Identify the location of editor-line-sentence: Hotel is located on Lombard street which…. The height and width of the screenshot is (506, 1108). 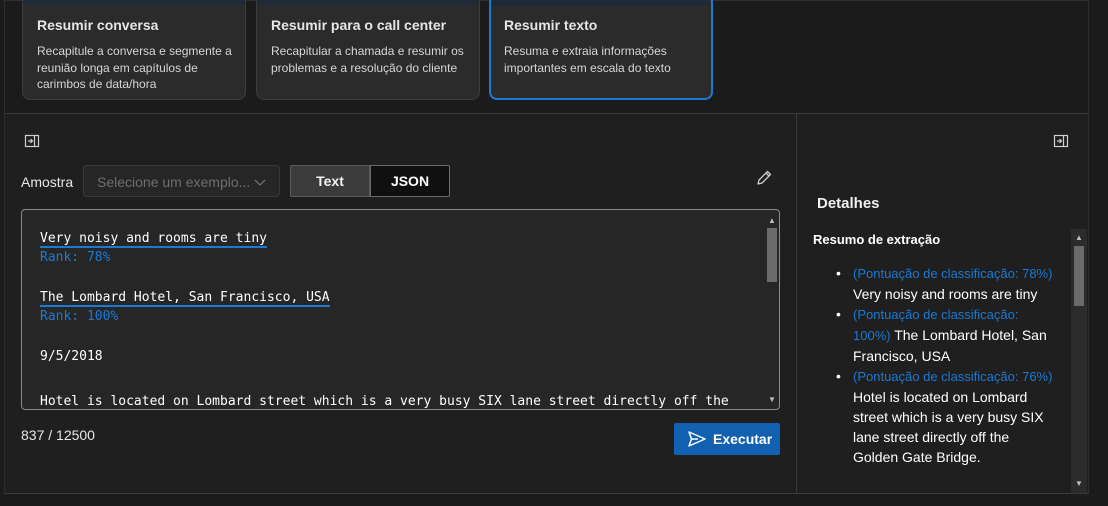
(384, 401).